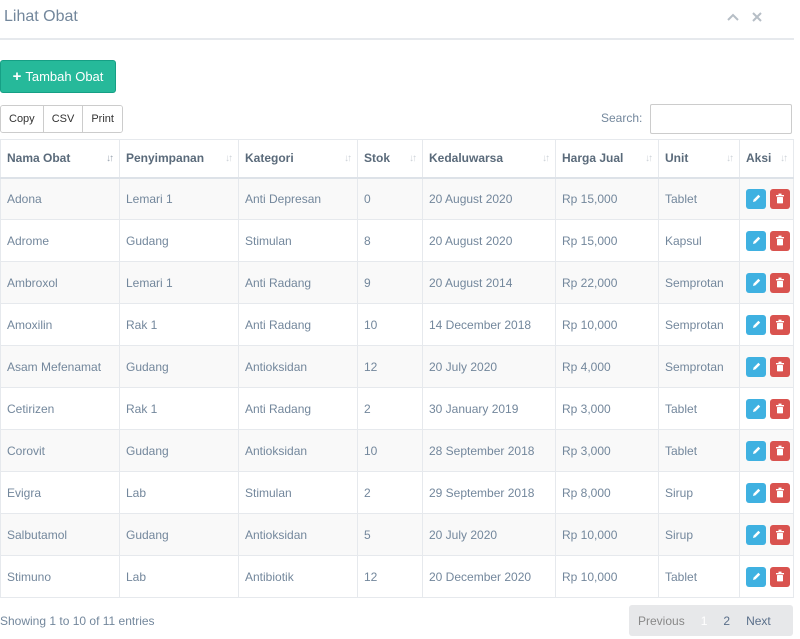 The height and width of the screenshot is (639, 800). I want to click on cell-harga-jual: Rp 3,000, so click(607, 450).